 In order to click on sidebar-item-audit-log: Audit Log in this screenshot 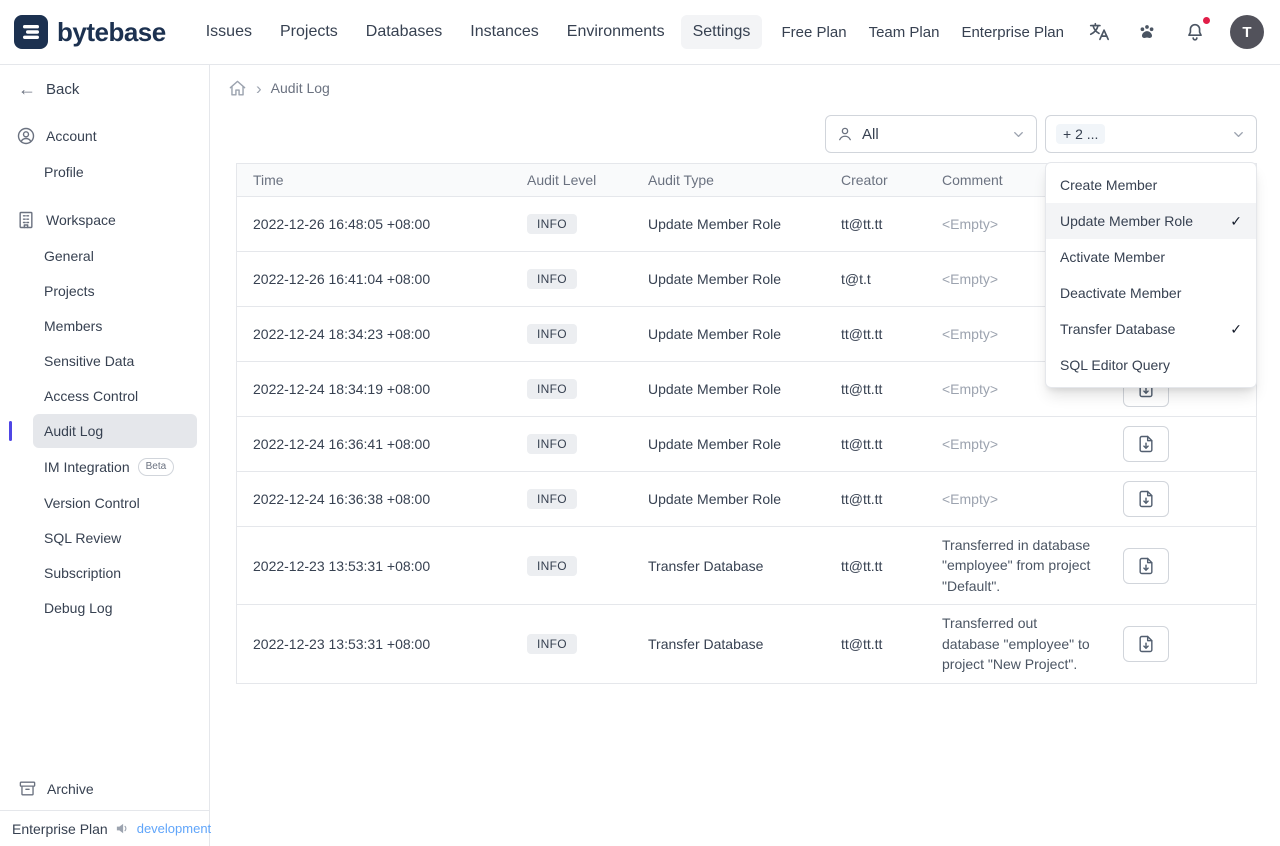, I will do `click(115, 431)`.